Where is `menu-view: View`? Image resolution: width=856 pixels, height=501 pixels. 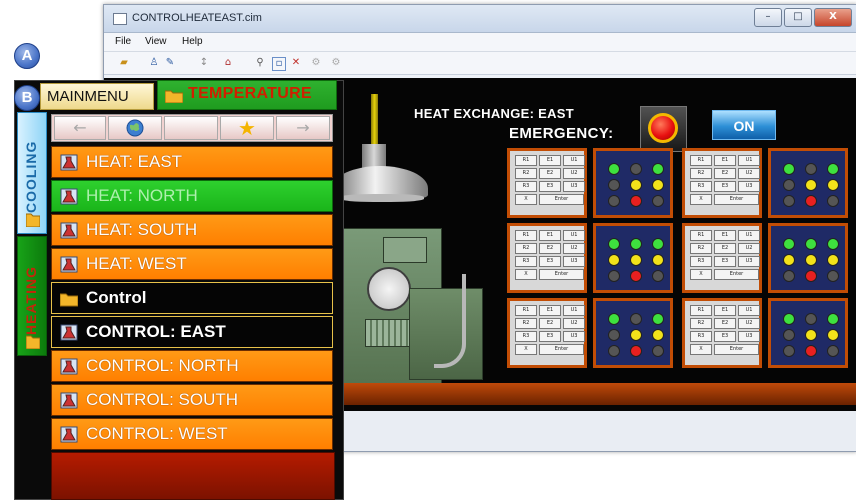 menu-view: View is located at coordinates (156, 41).